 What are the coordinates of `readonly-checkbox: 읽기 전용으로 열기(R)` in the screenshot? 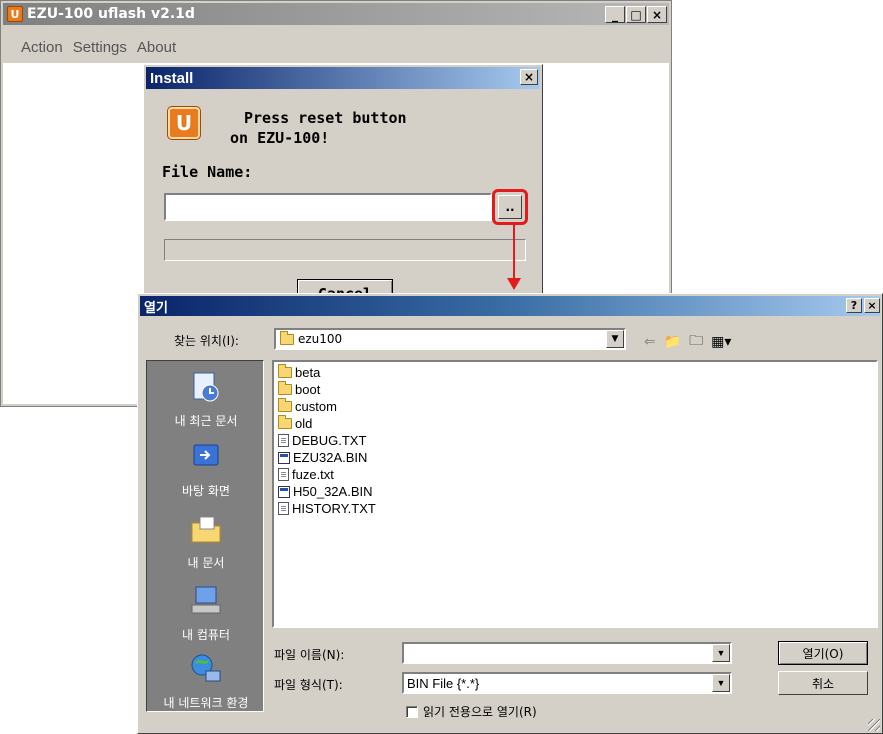 It's located at (471, 711).